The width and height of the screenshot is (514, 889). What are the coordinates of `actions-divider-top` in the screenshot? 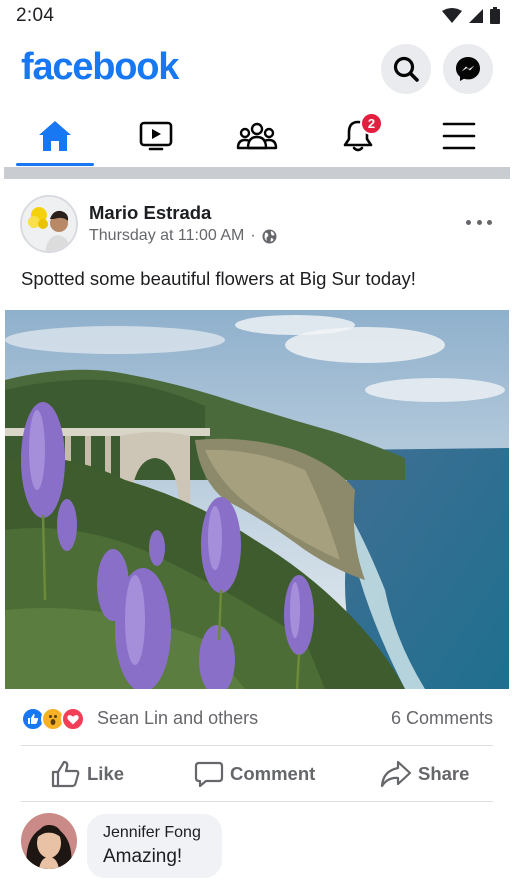 It's located at (257, 745).